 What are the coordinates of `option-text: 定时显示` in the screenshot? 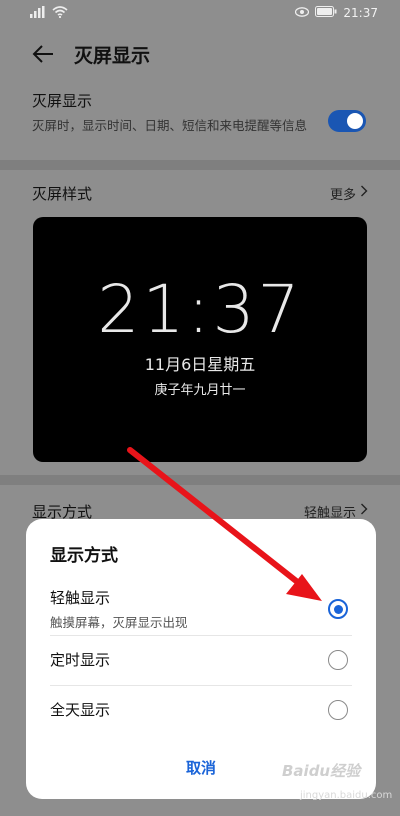 It's located at (80, 659).